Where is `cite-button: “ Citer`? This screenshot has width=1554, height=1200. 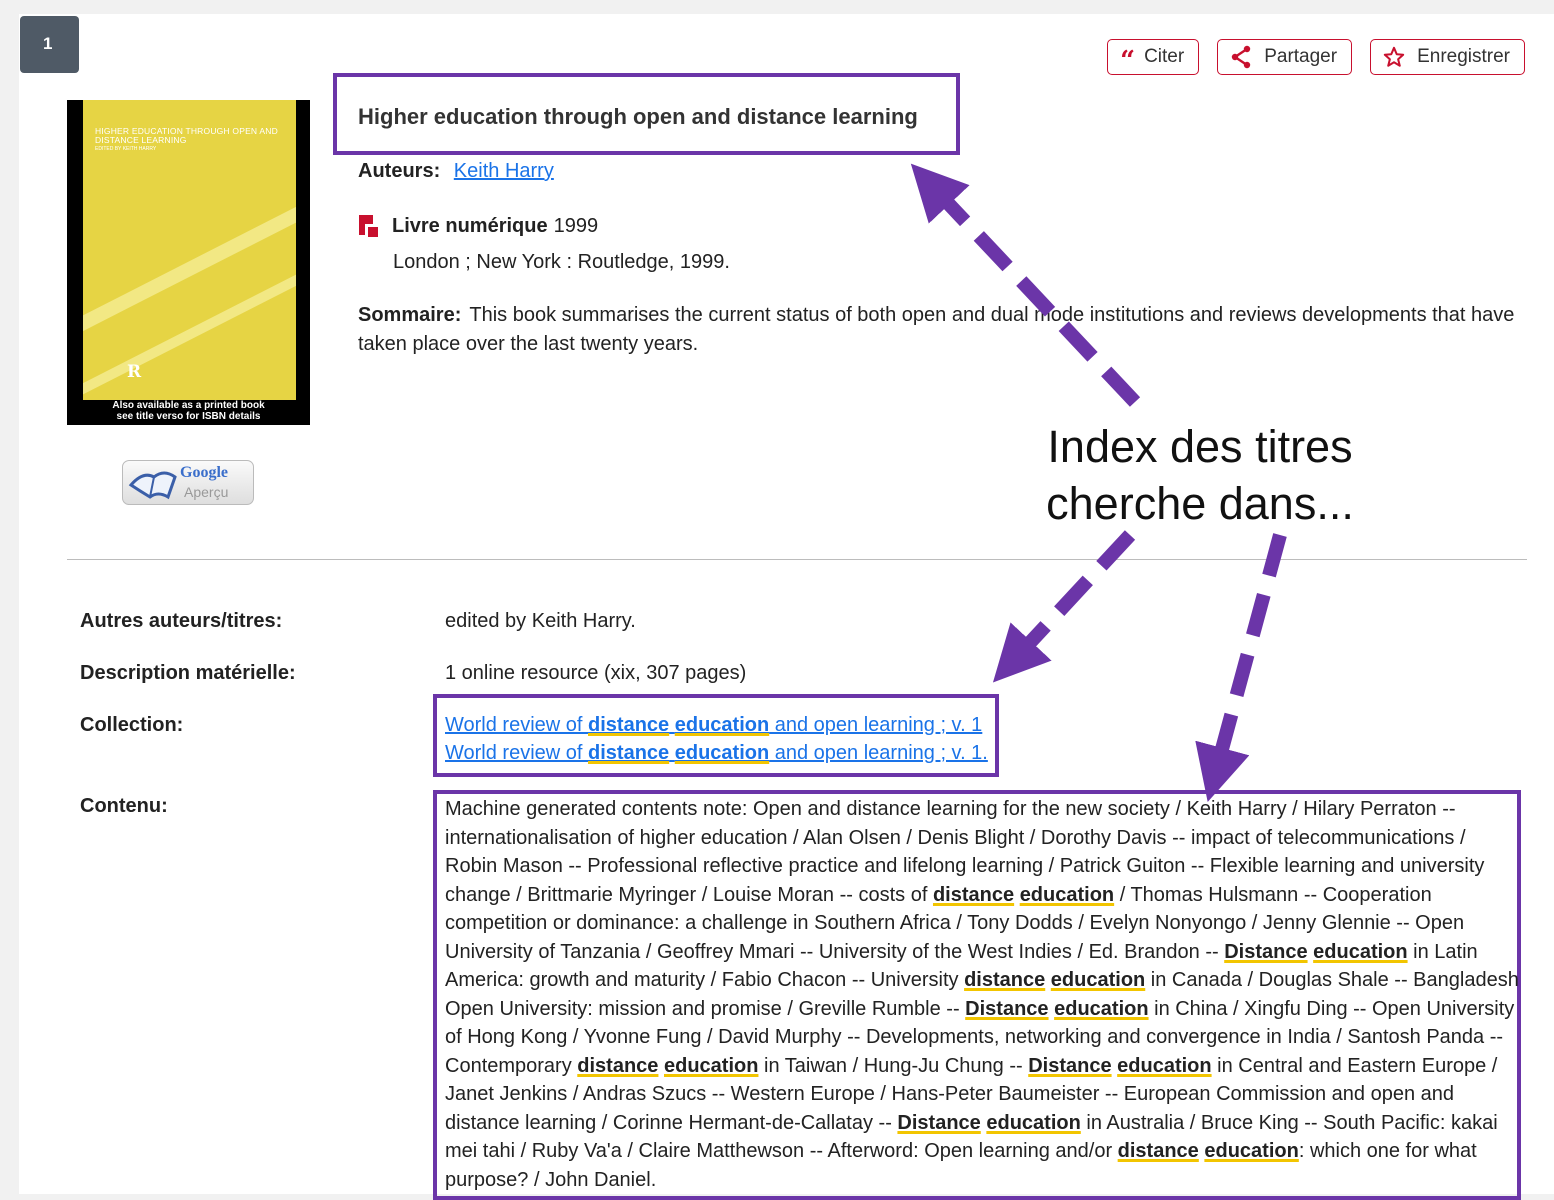 cite-button: “ Citer is located at coordinates (1153, 57).